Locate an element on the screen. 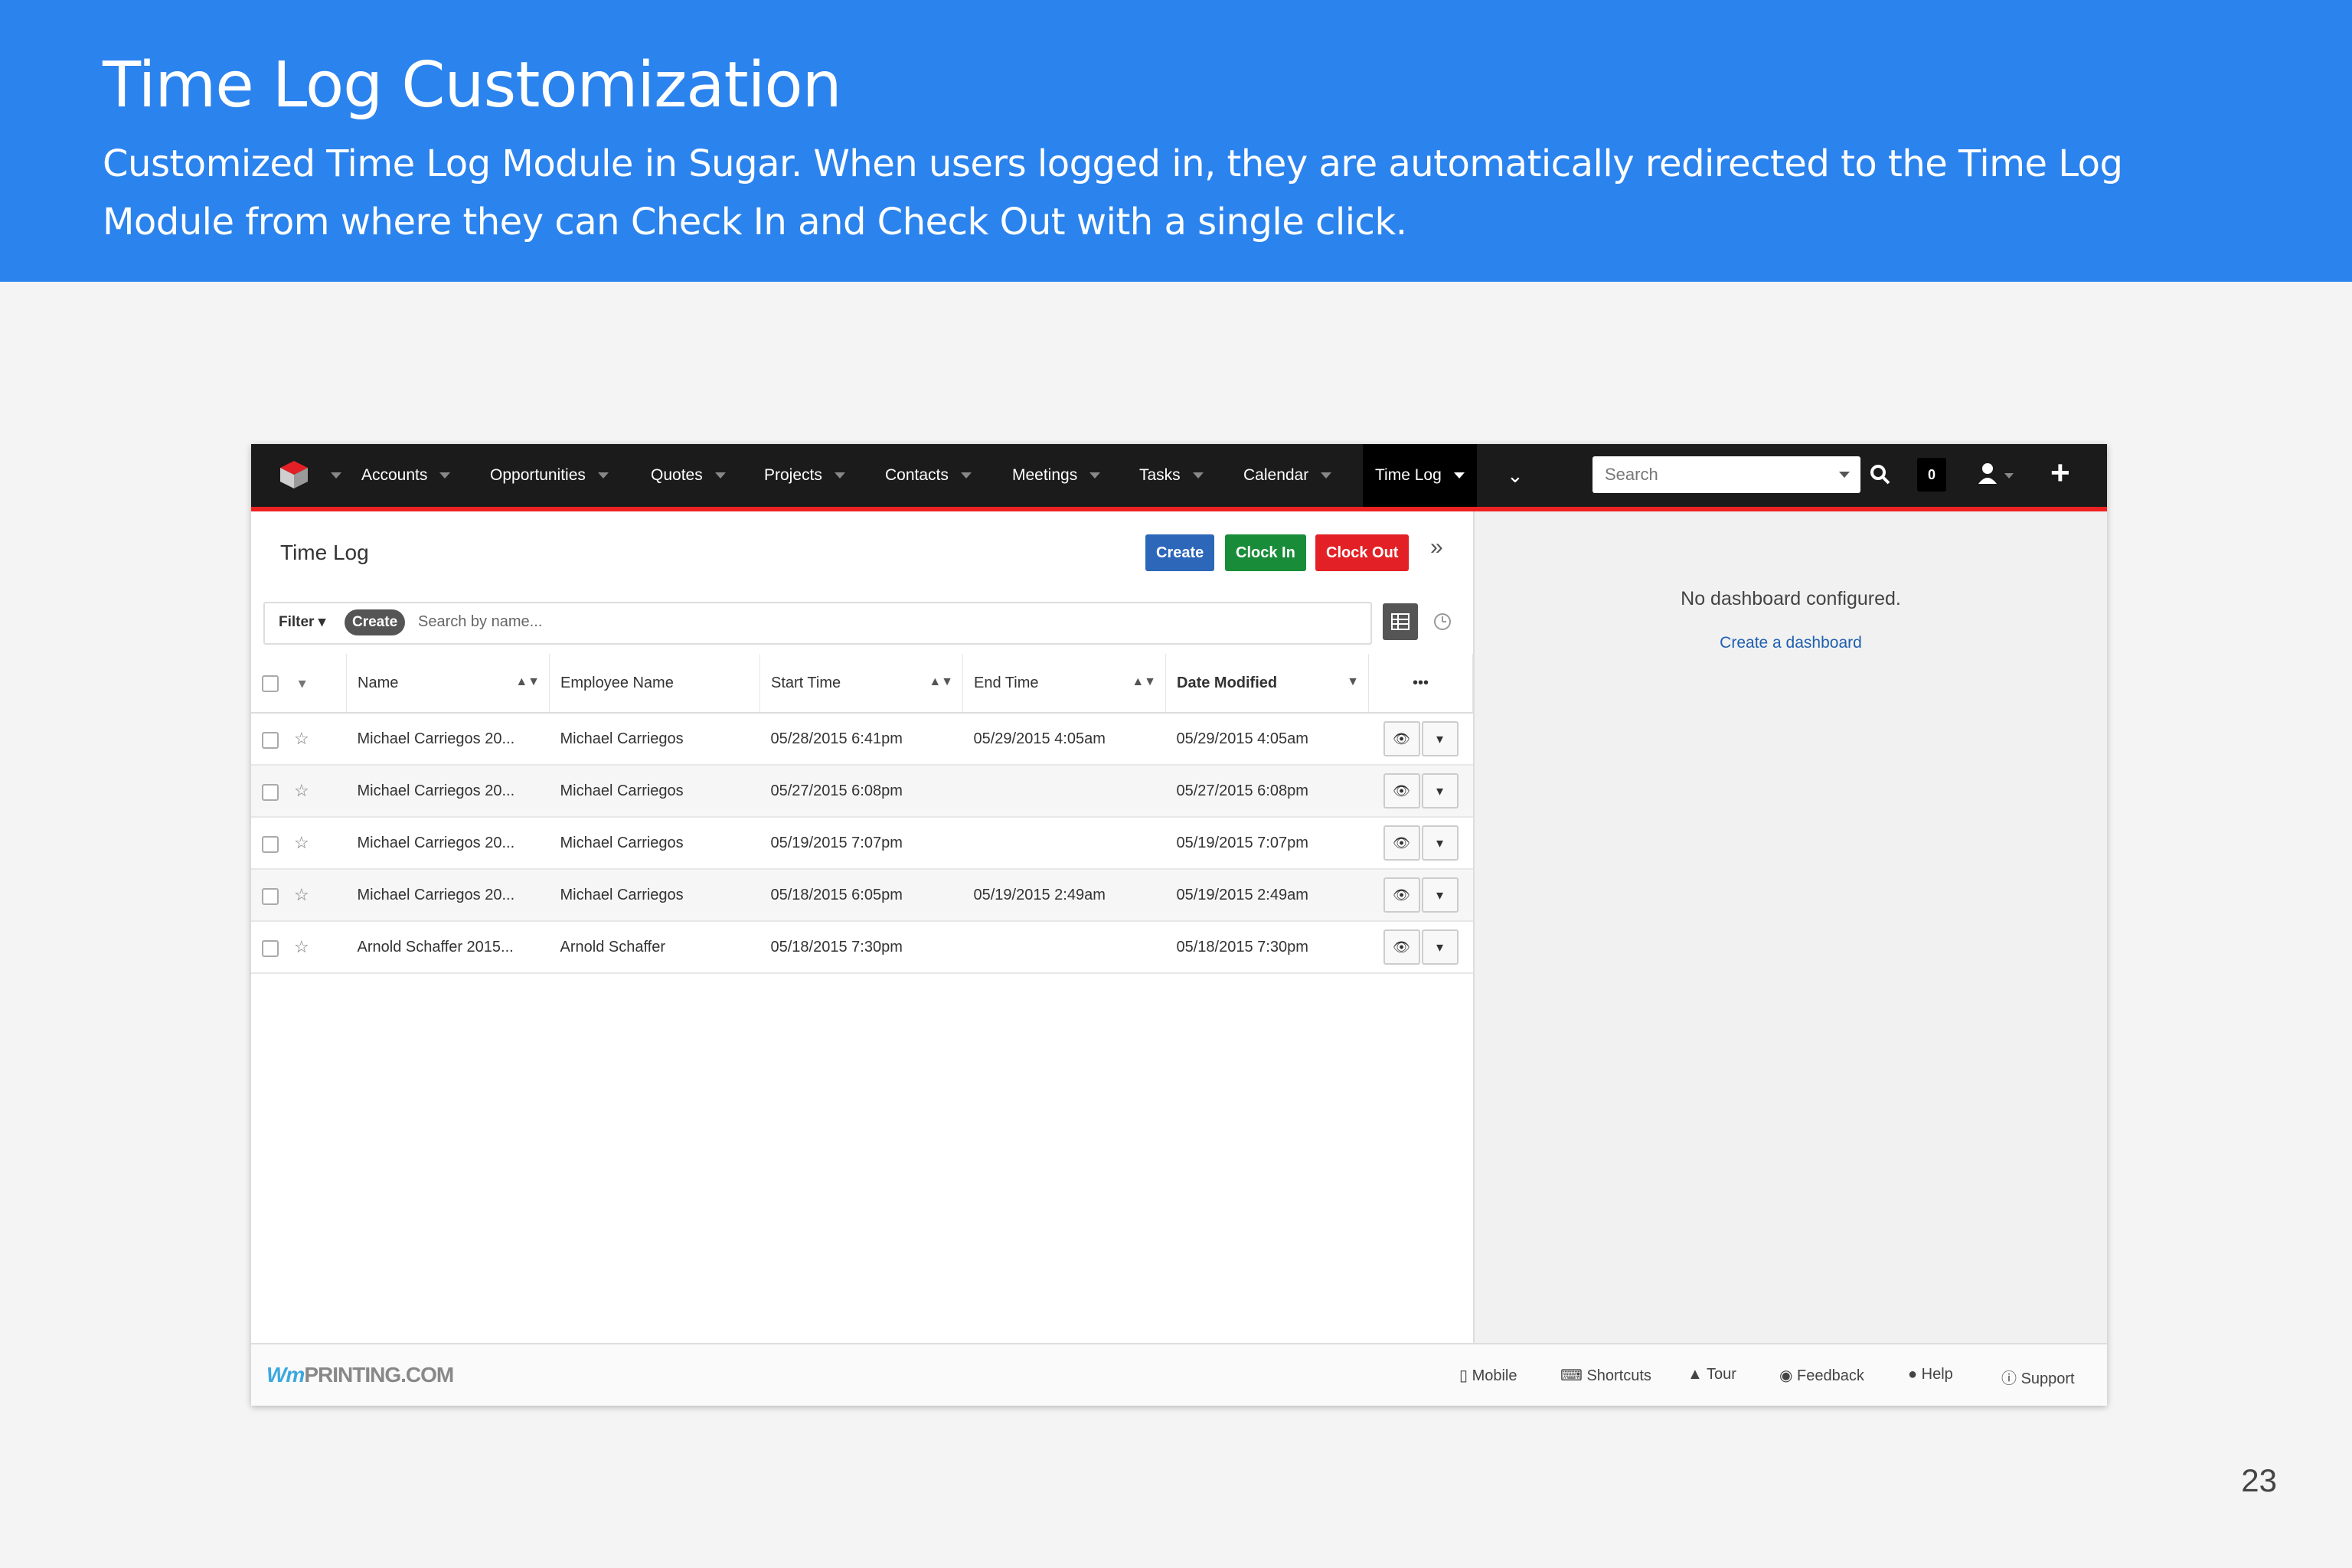  clock-in-button: Clock In is located at coordinates (1265, 552).